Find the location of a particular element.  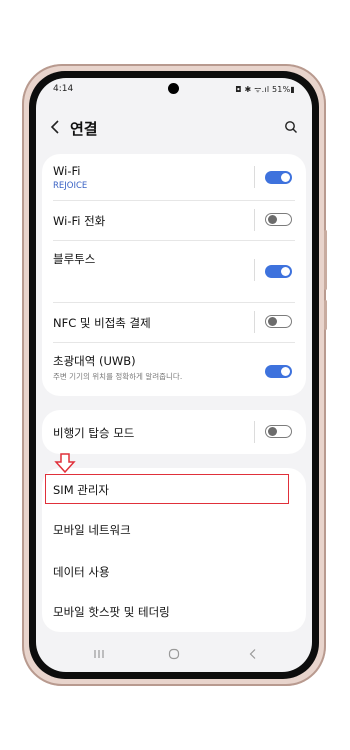

home-icon is located at coordinates (174, 654).